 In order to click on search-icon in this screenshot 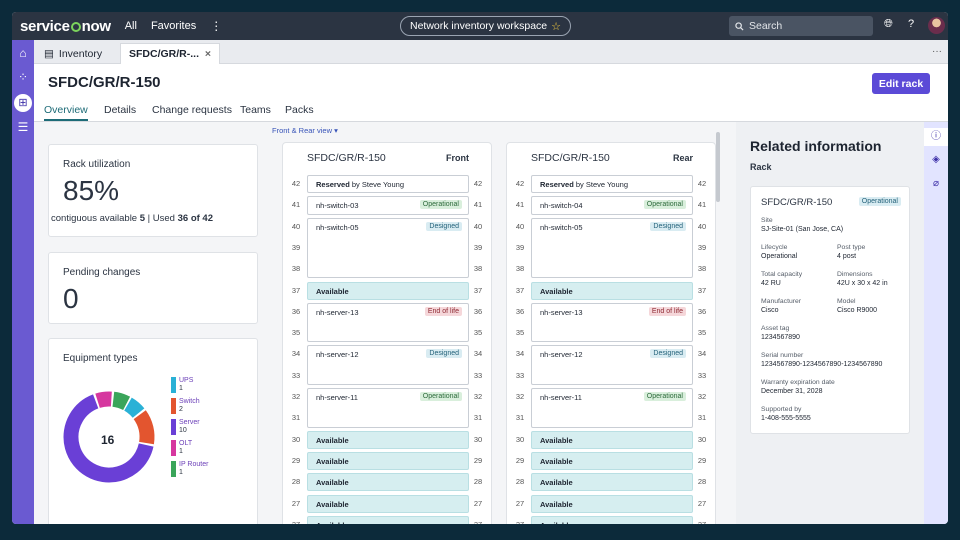, I will do `click(739, 26)`.